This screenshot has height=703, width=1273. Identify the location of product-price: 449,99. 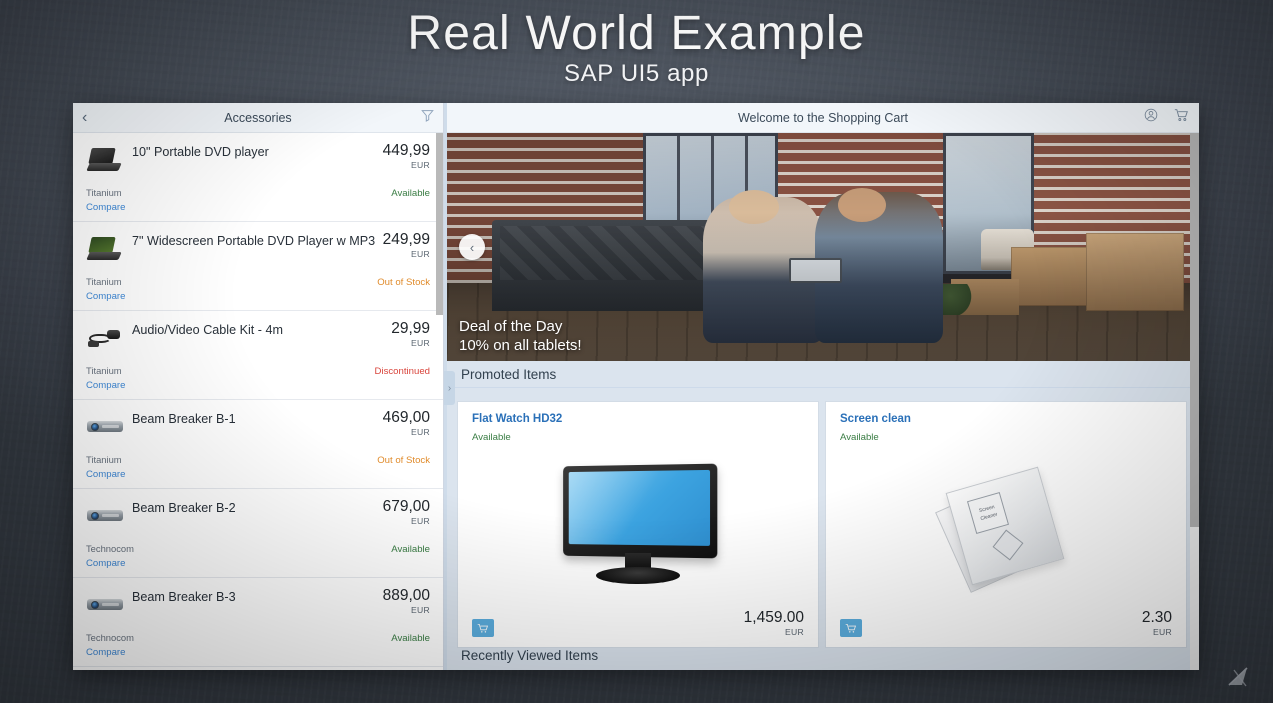
(406, 150).